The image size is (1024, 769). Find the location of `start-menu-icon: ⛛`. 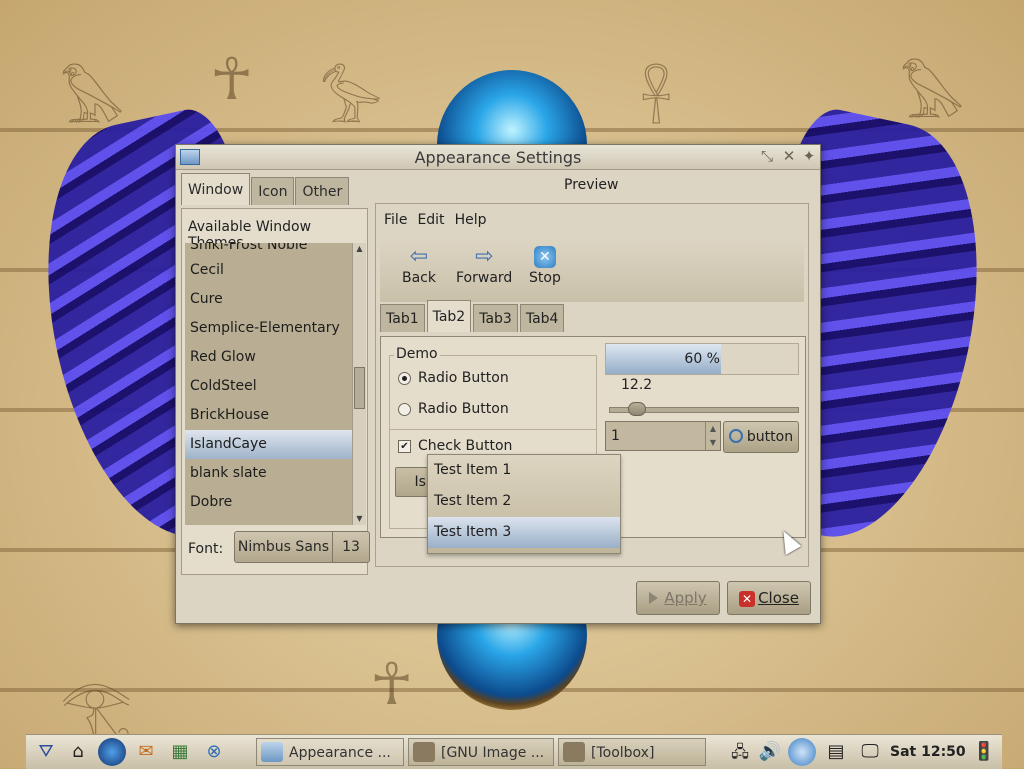

start-menu-icon: ⛛ is located at coordinates (46, 752).